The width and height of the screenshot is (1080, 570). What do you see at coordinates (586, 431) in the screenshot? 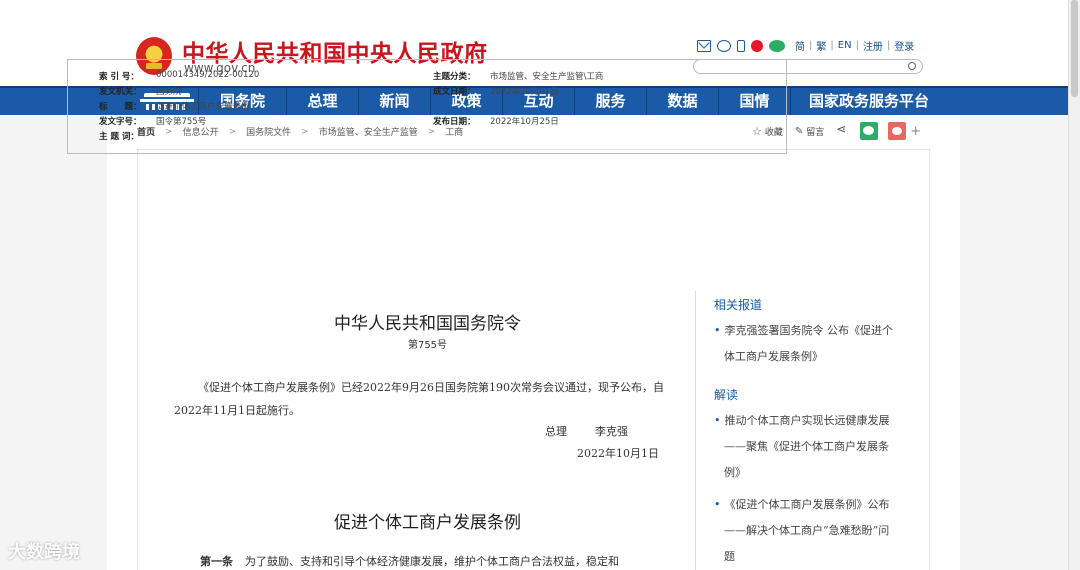
I see `signer: 总理 李克强` at bounding box center [586, 431].